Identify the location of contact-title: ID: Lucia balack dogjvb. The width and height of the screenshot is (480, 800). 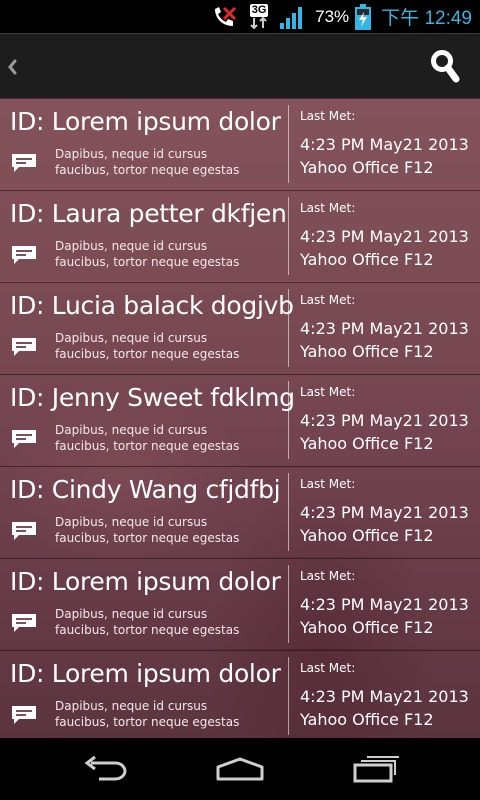
(152, 305).